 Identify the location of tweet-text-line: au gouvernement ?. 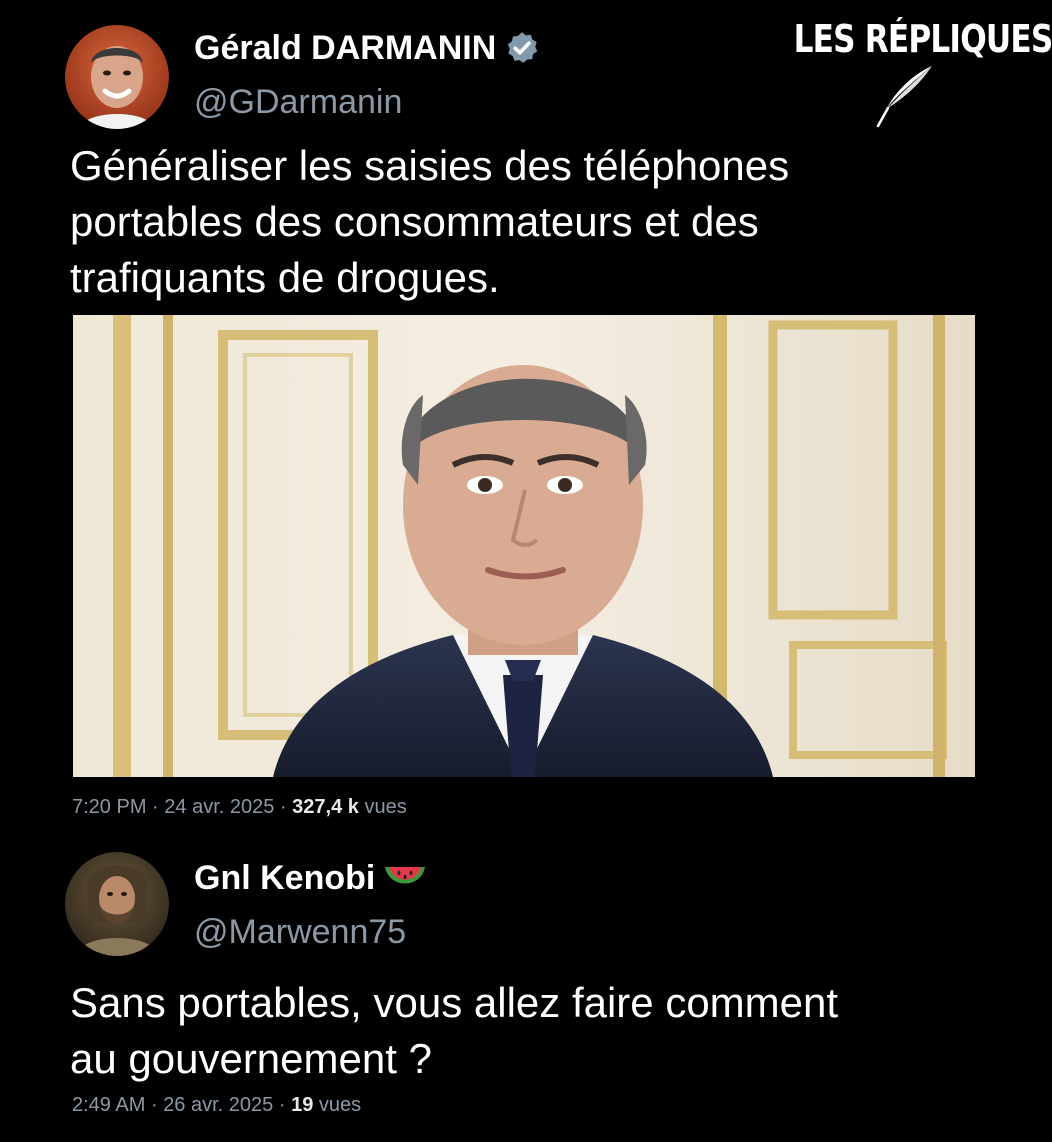
(251, 1058).